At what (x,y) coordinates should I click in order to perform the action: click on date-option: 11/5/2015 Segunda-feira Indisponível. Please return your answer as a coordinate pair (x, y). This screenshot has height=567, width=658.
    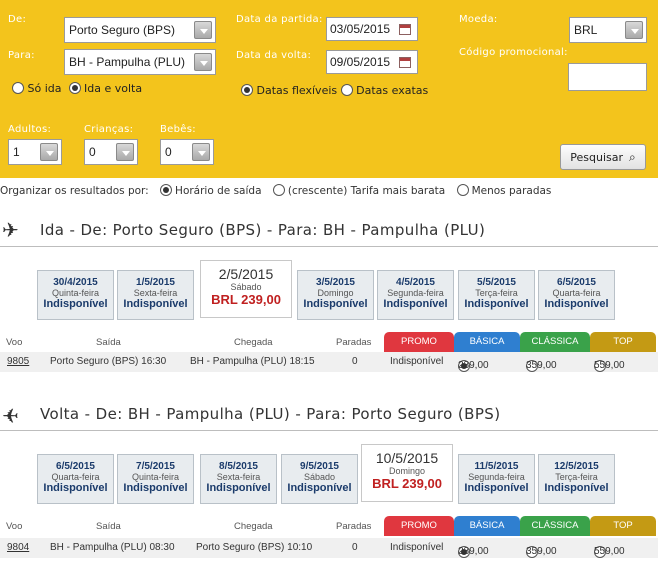
    Looking at the image, I should click on (496, 479).